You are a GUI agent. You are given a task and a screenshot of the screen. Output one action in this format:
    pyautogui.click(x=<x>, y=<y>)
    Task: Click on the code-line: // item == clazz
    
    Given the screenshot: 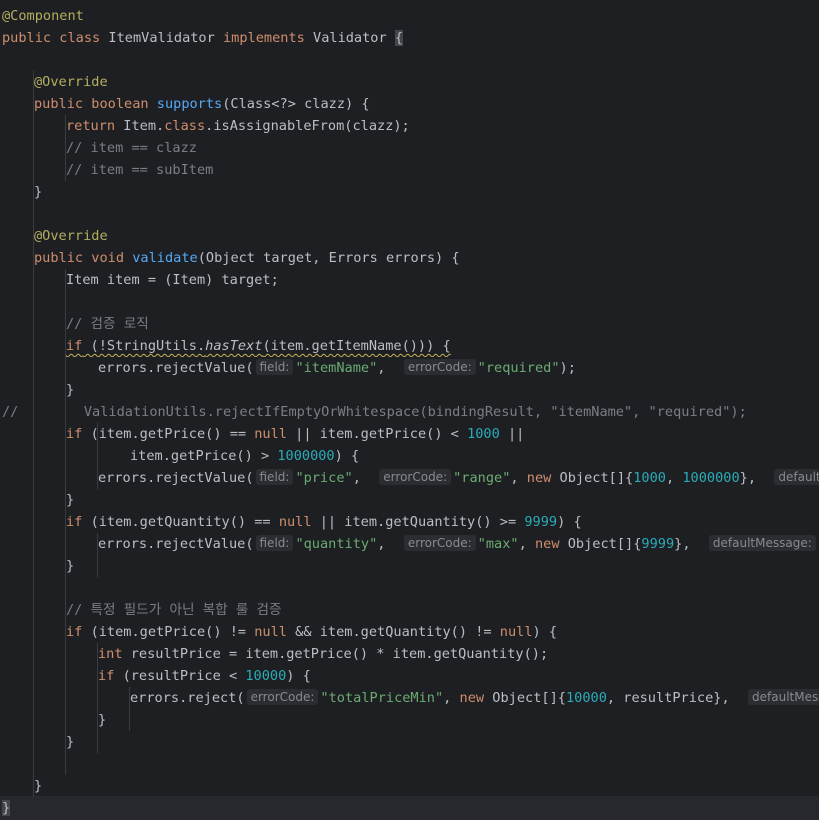 What is the action you would take?
    pyautogui.click(x=409, y=148)
    